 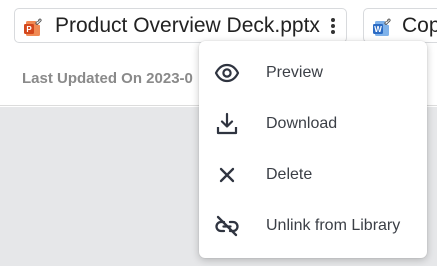 What do you see at coordinates (333, 225) in the screenshot?
I see `menu-item-label: Unlink from Library` at bounding box center [333, 225].